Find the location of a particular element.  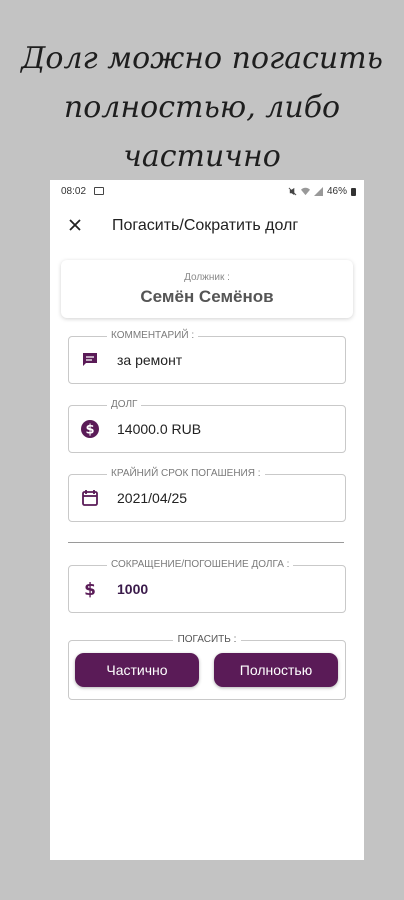

signal-icon is located at coordinates (318, 191).